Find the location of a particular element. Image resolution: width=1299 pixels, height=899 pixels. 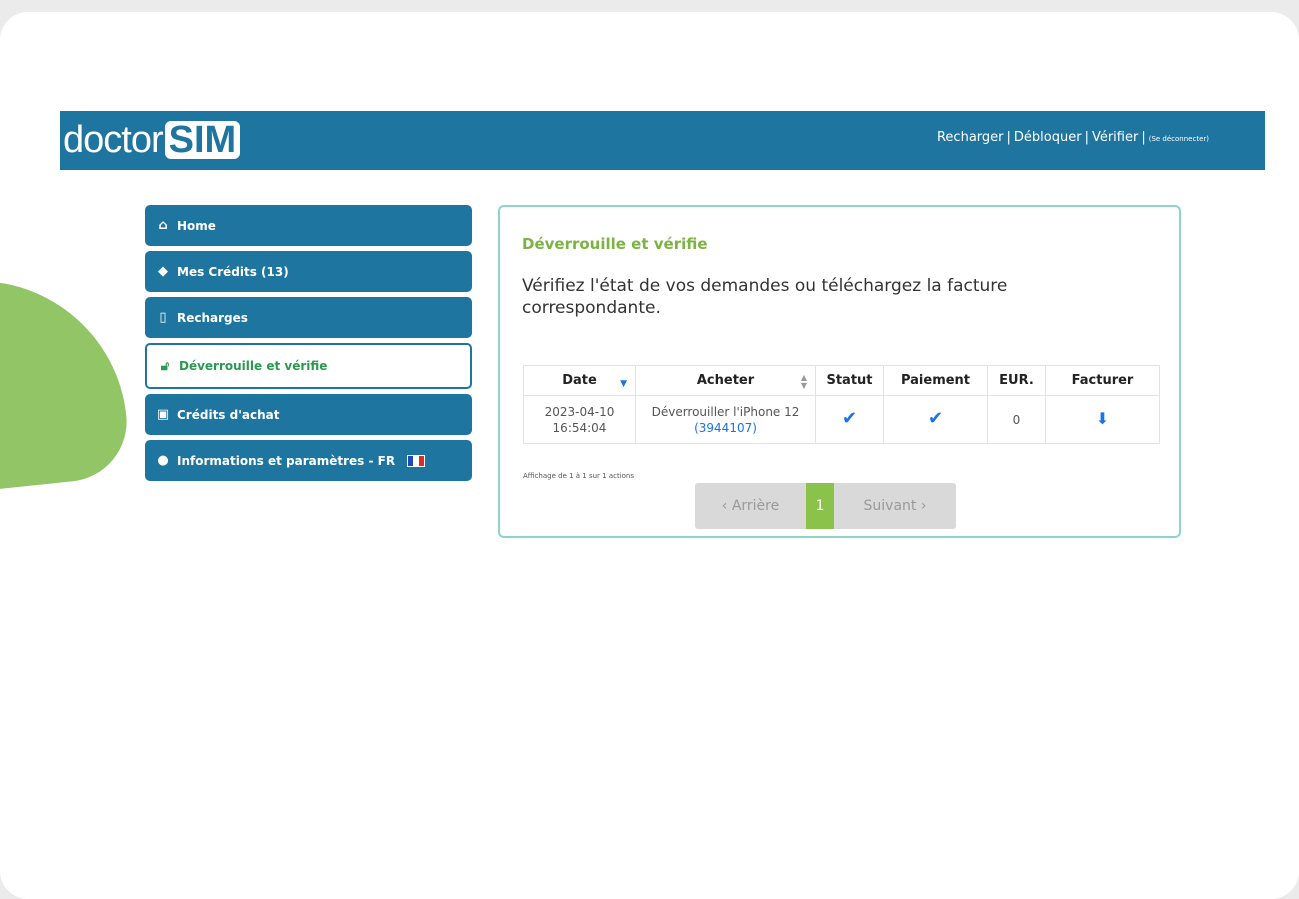

nav-recharger: Recharger is located at coordinates (970, 137).